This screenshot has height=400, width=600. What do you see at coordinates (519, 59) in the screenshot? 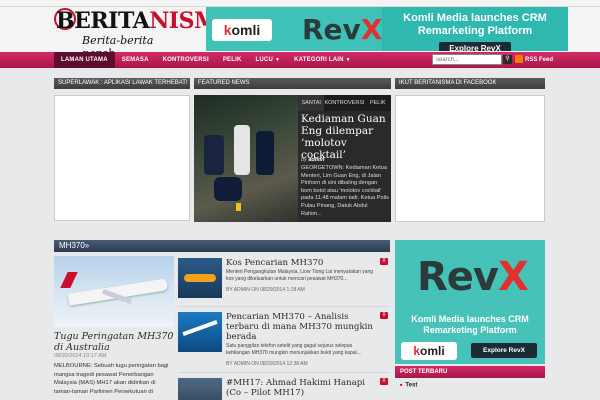
I see `rss-icon` at bounding box center [519, 59].